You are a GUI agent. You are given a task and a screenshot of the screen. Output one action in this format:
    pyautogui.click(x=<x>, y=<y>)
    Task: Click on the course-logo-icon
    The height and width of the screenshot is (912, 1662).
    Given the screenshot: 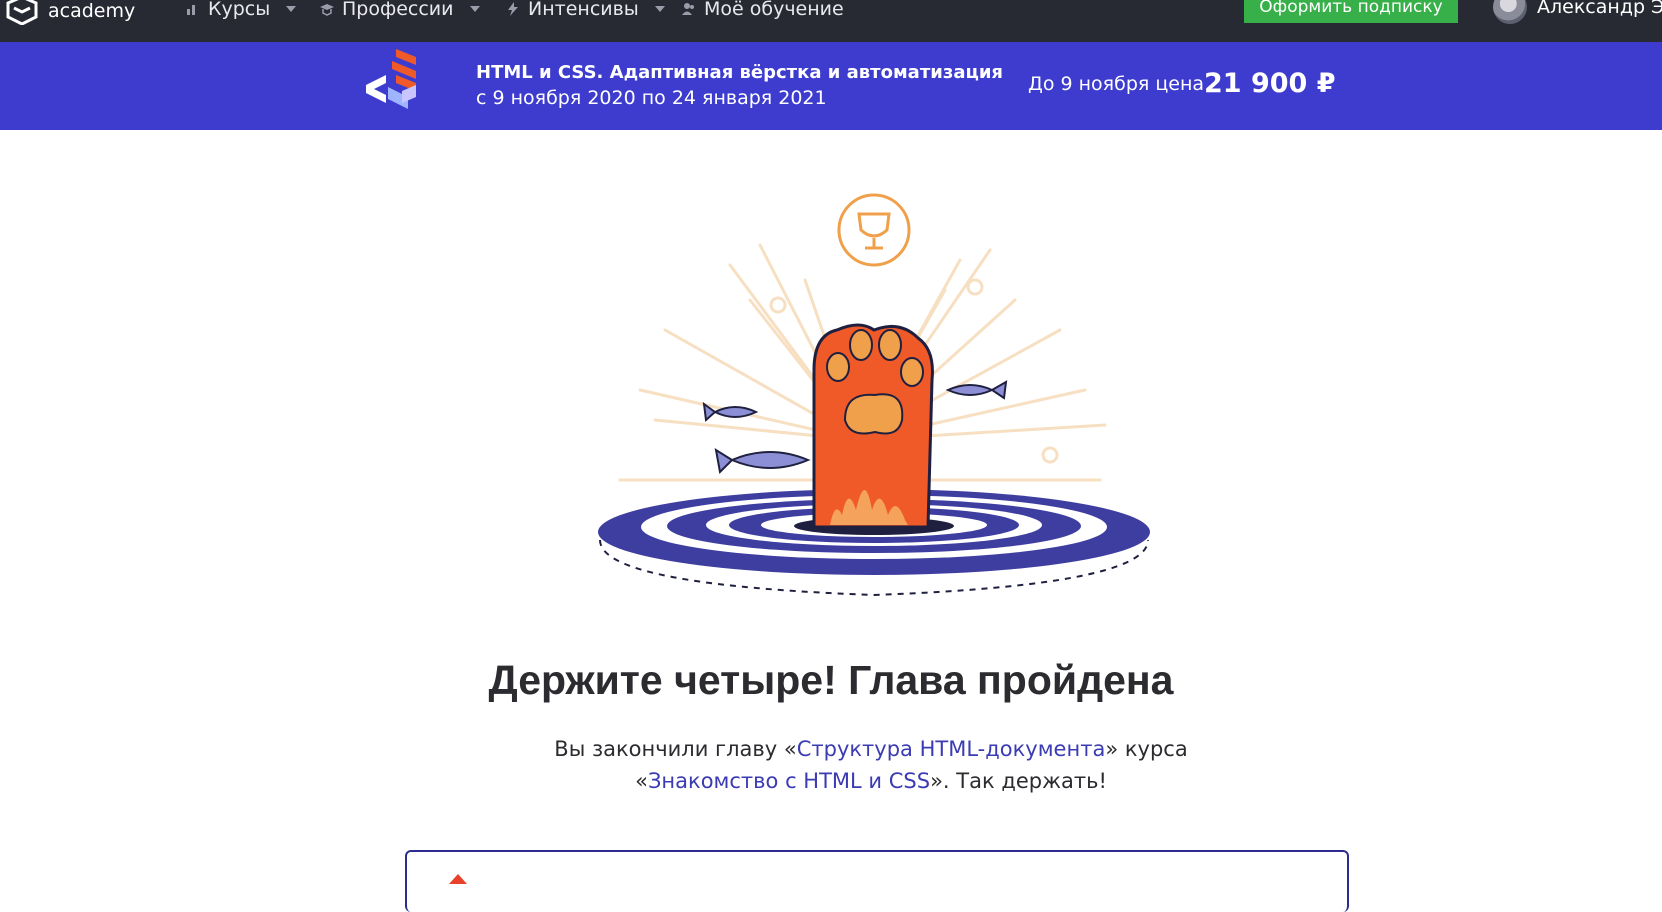 What is the action you would take?
    pyautogui.click(x=391, y=79)
    